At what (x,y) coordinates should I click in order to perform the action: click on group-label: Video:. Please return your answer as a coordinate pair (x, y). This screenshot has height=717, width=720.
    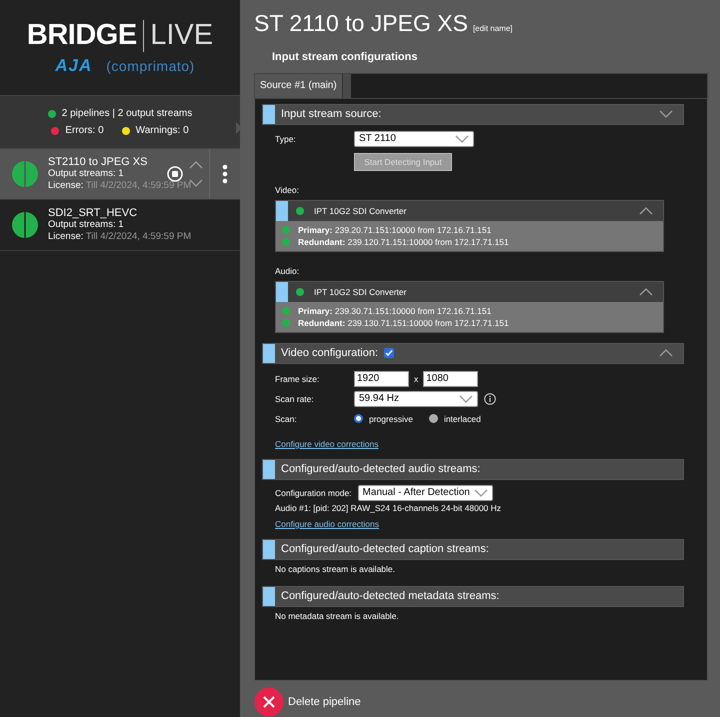
    Looking at the image, I should click on (287, 189).